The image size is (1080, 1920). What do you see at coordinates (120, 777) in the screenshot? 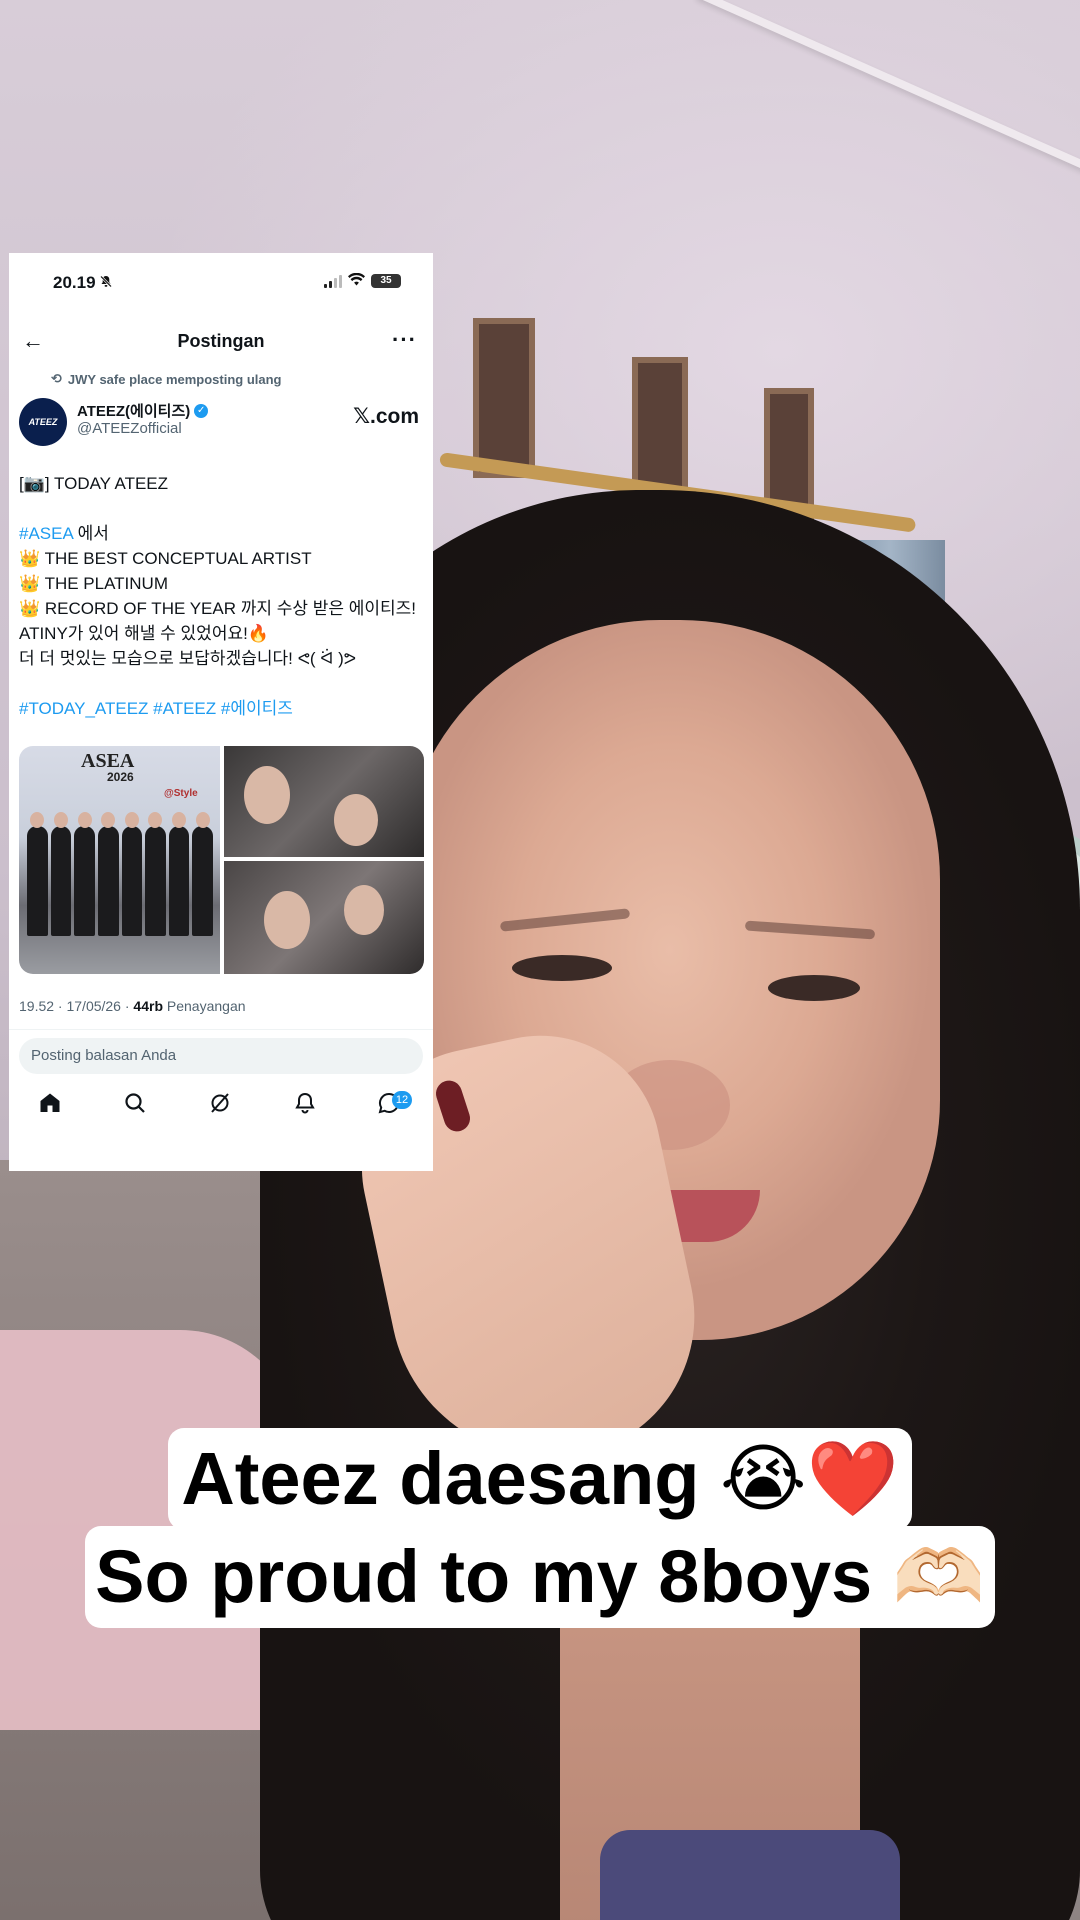
I see `backdrop-year: 2026` at bounding box center [120, 777].